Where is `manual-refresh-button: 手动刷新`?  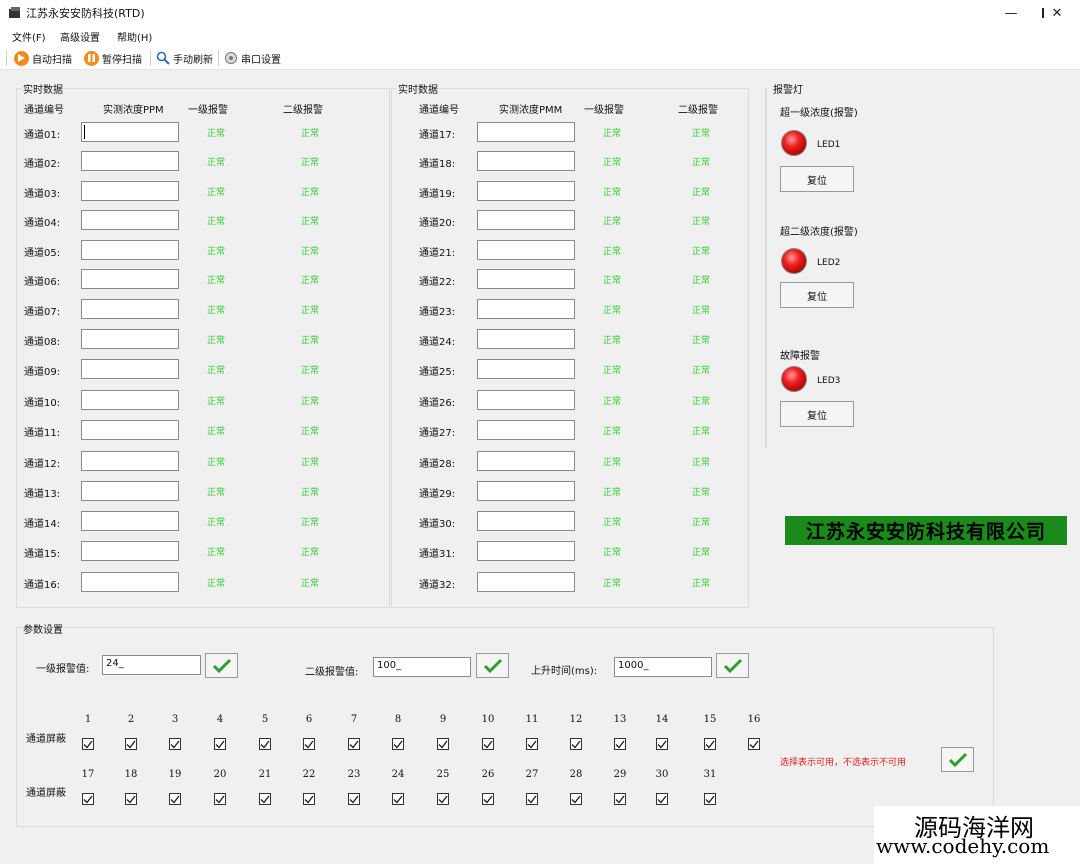 manual-refresh-button: 手动刷新 is located at coordinates (184, 58).